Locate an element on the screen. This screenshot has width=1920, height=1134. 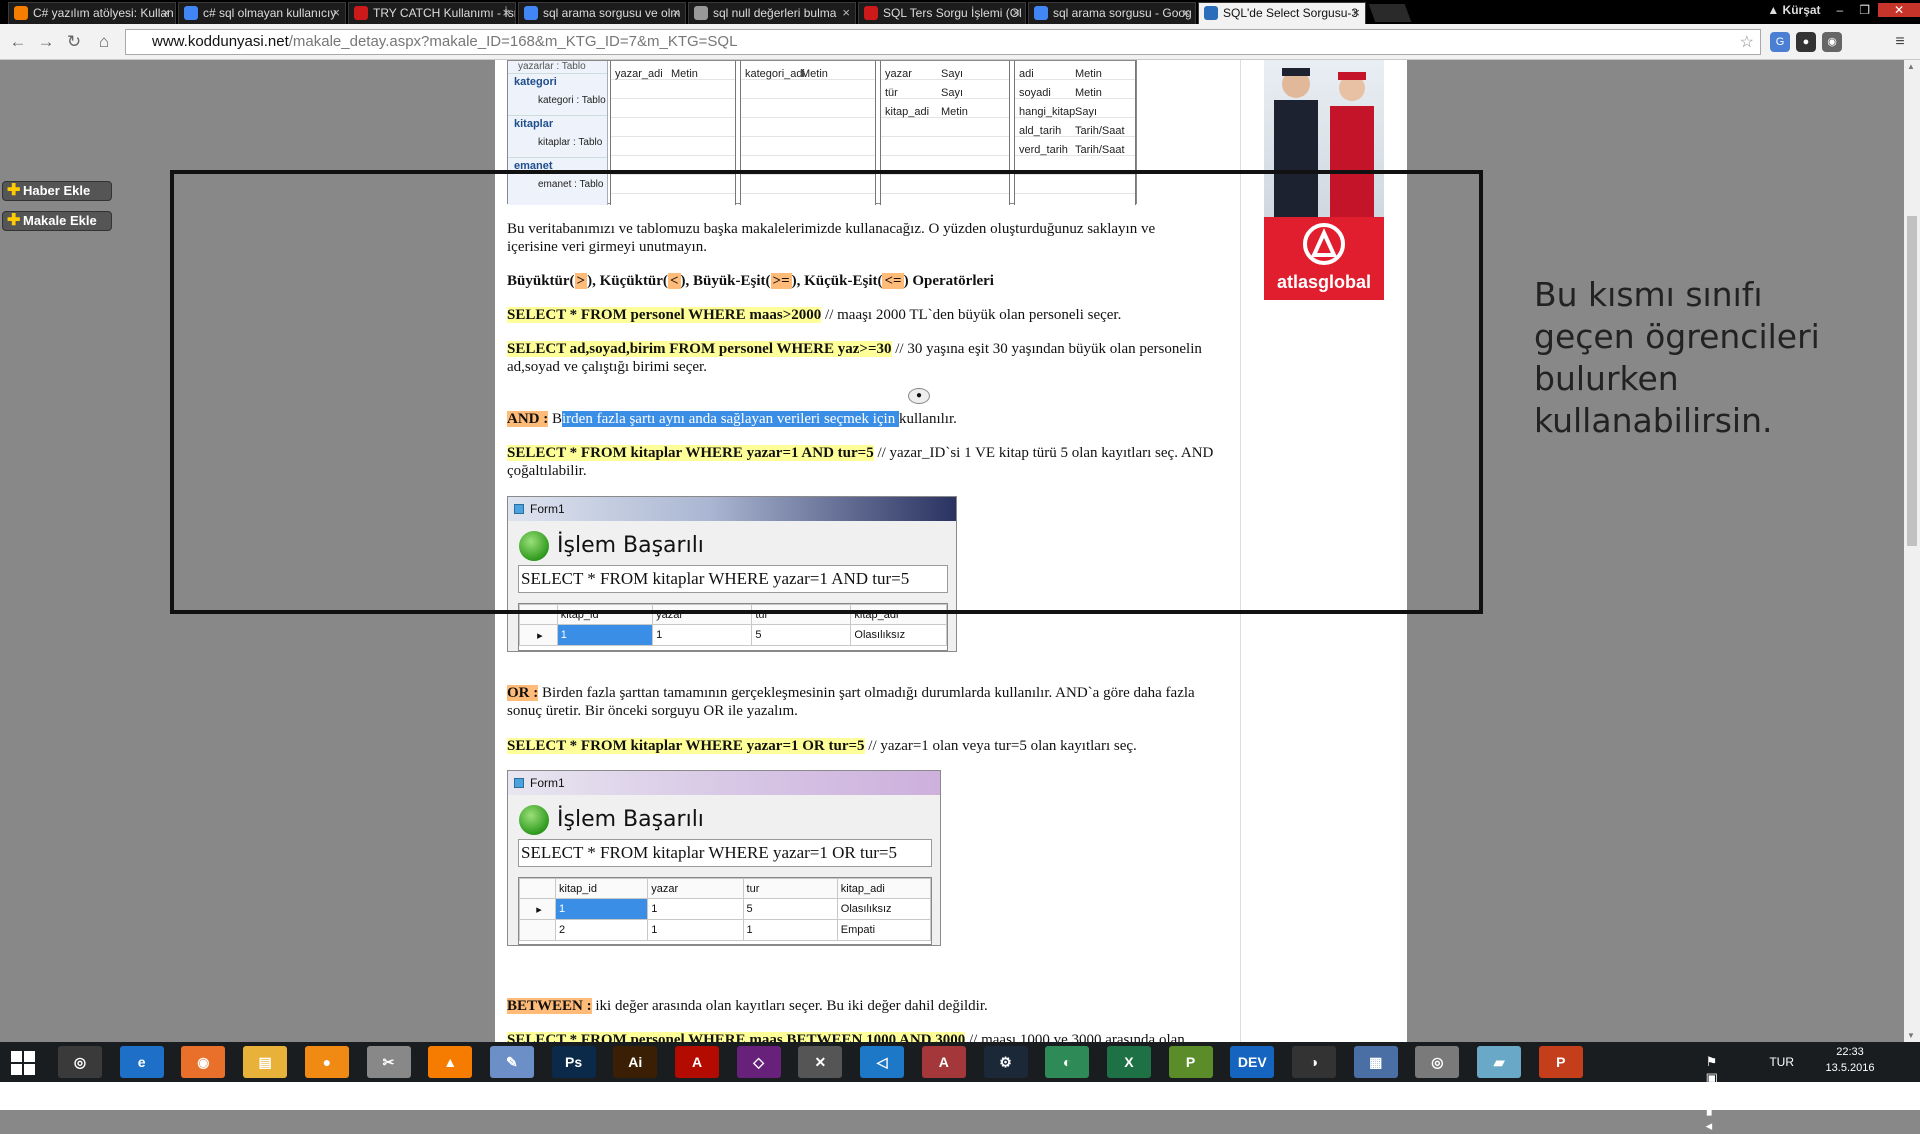
calculator-icon: ▦ is located at coordinates (1375, 1062).